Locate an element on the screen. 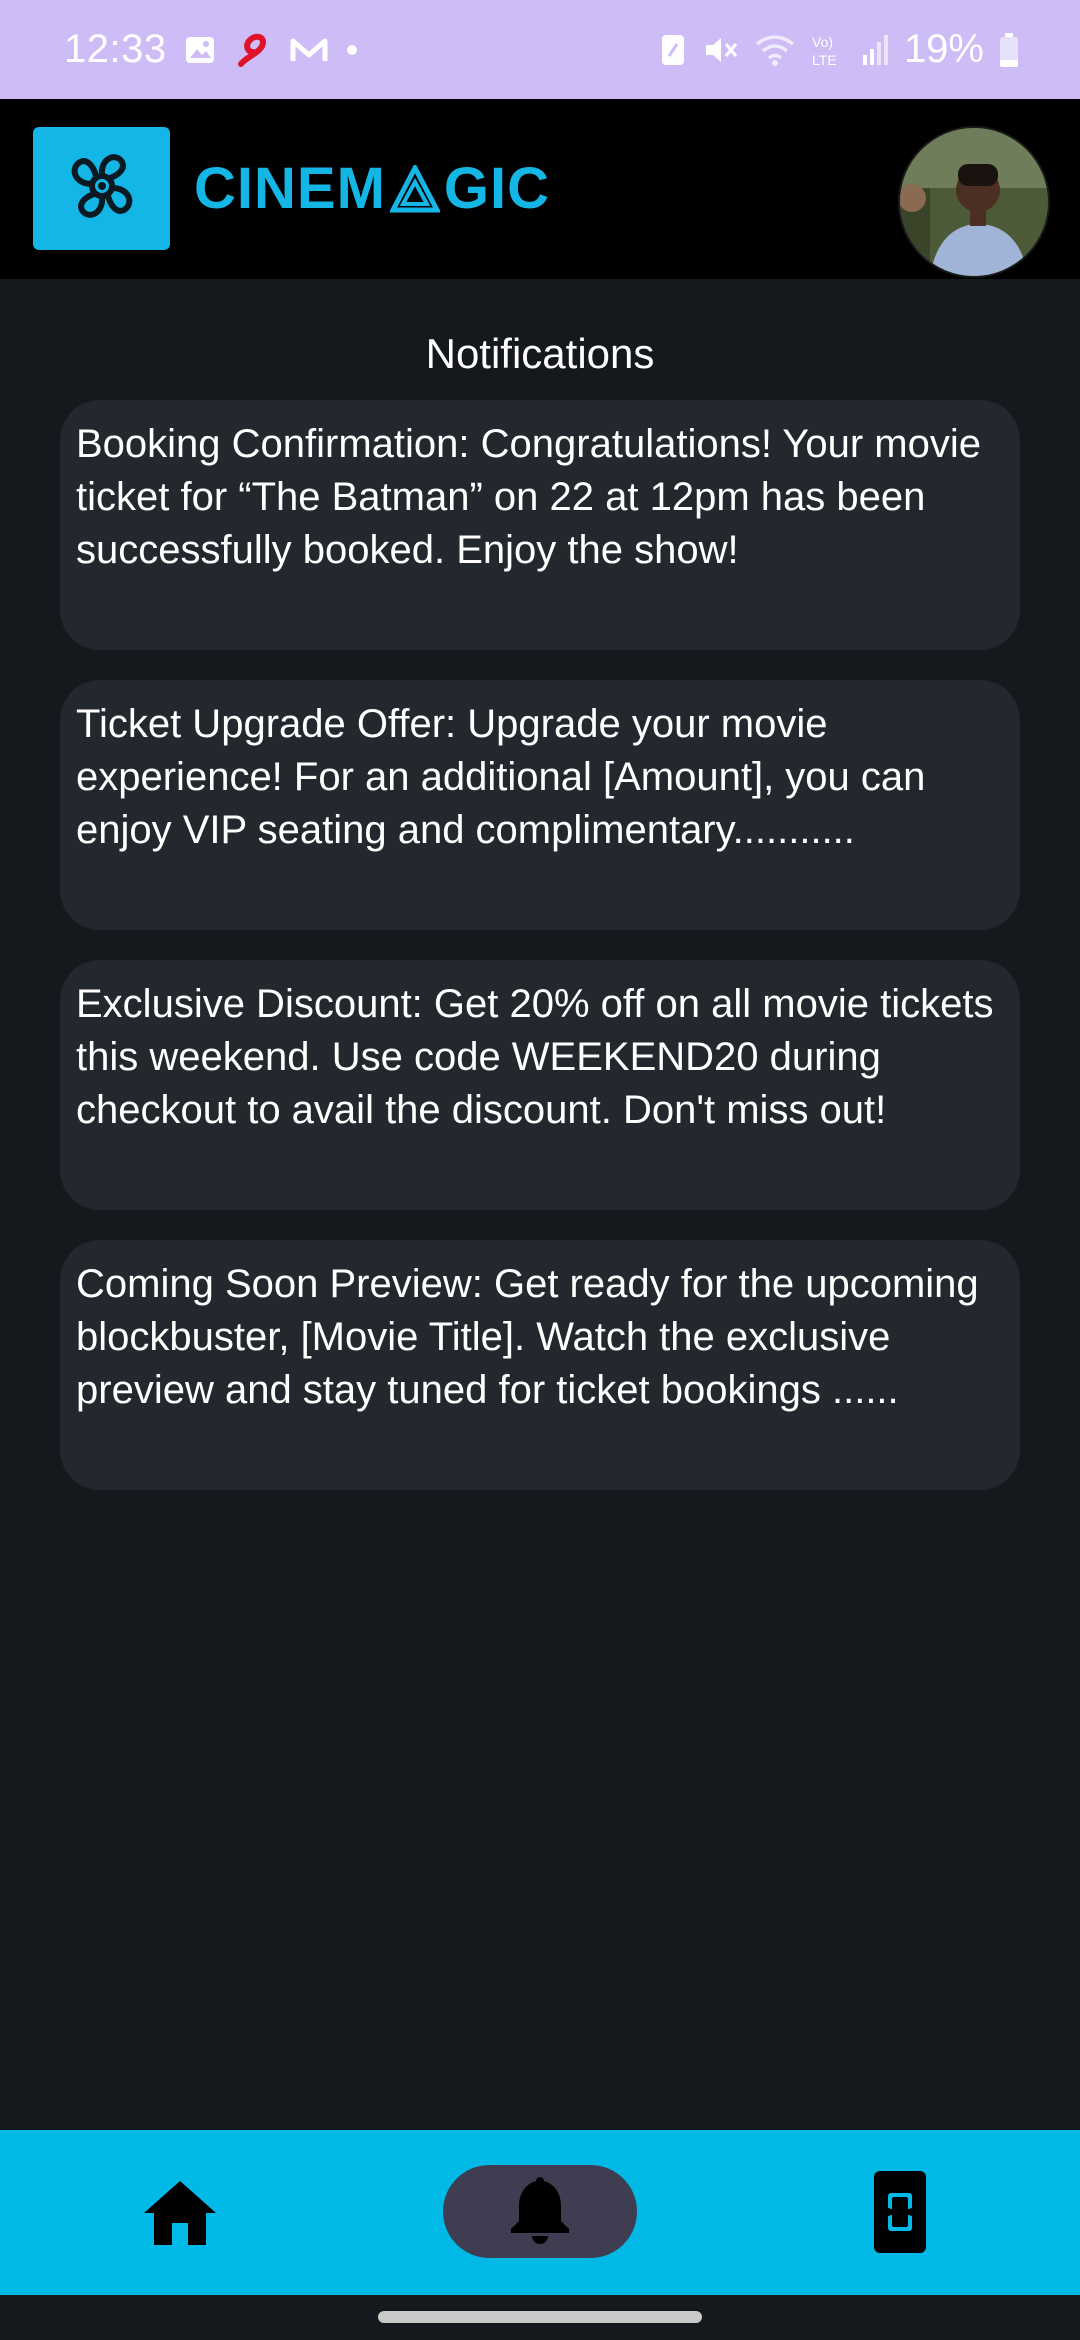 This screenshot has height=2340, width=1080. ticket-icon is located at coordinates (900, 2214).